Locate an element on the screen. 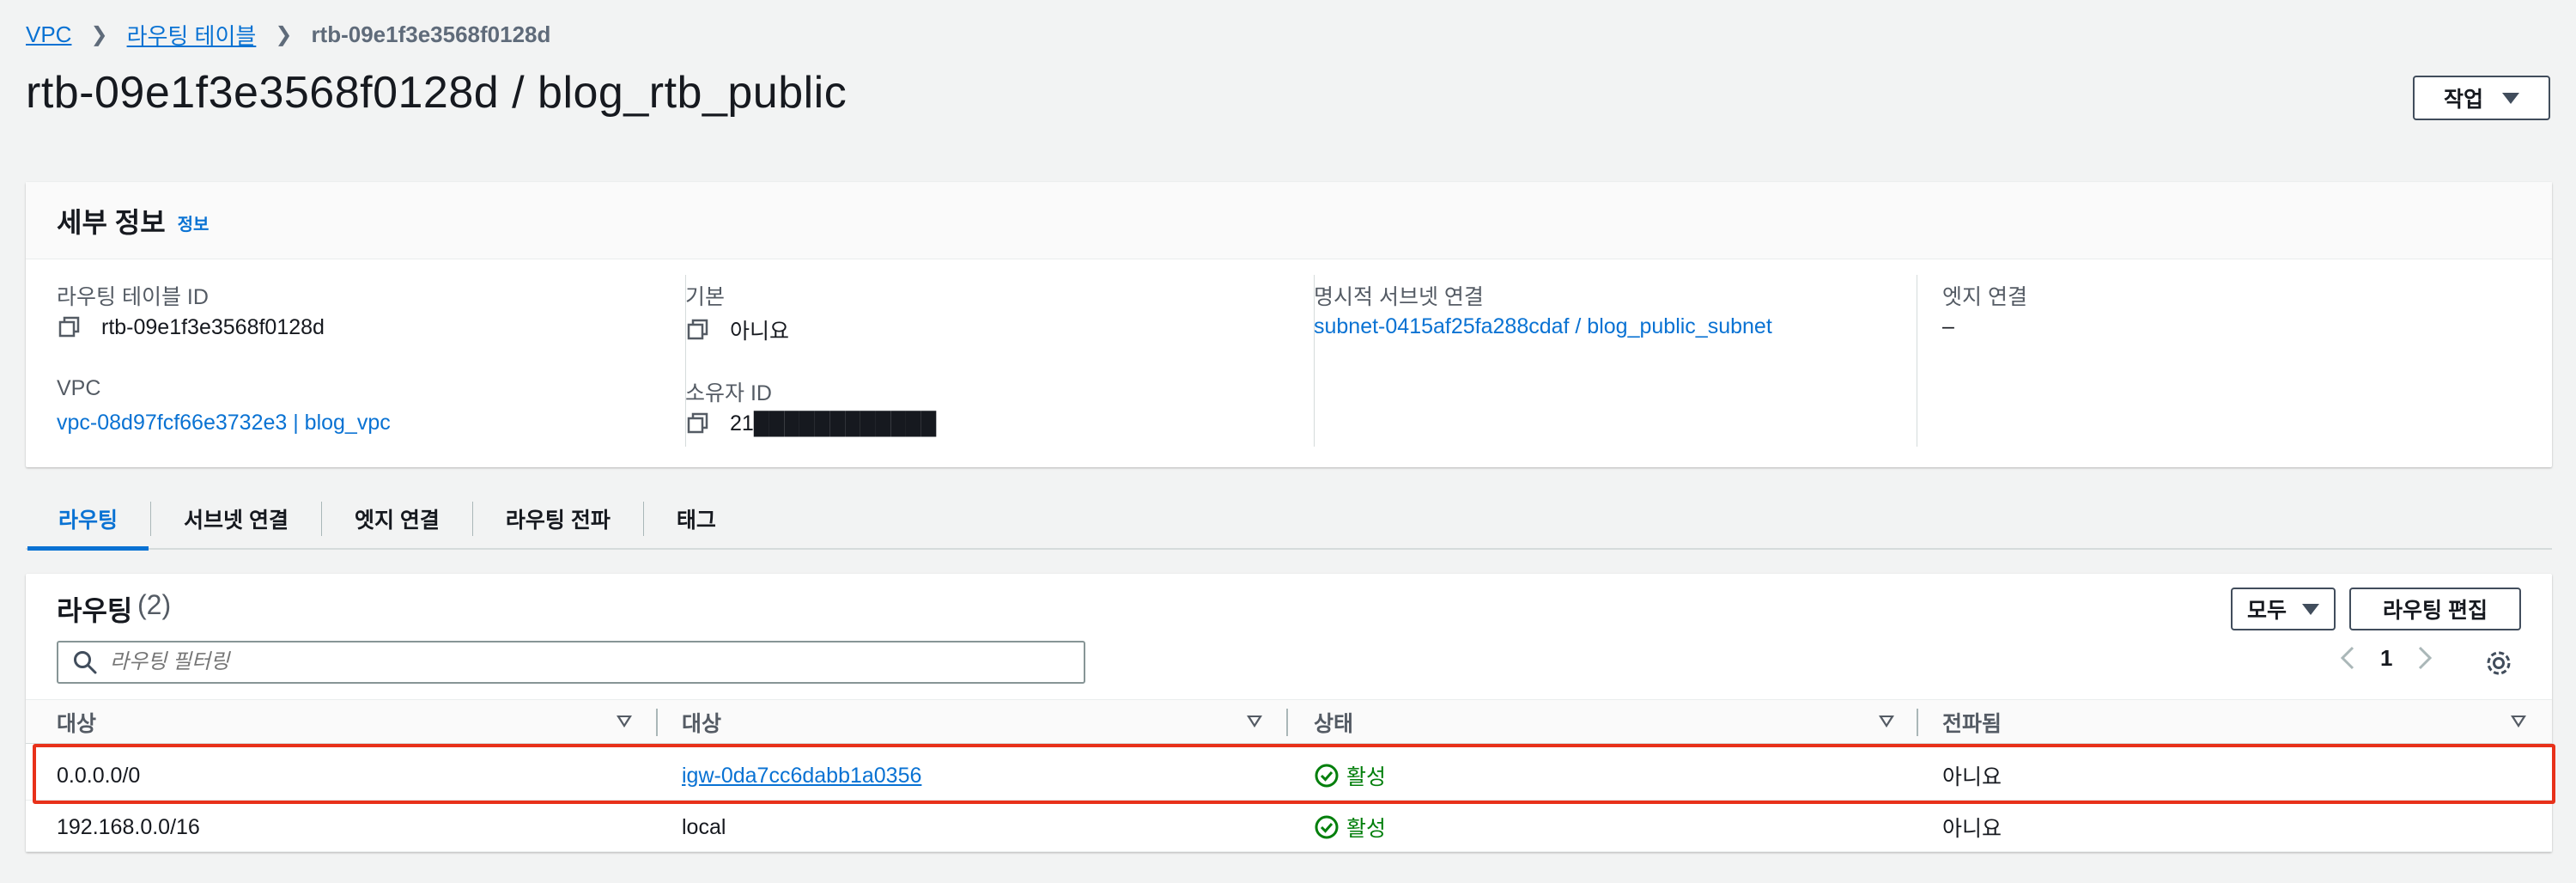 The image size is (2576, 883). subnet-association-label: 명시적 서브넷 연결 is located at coordinates (1399, 297).